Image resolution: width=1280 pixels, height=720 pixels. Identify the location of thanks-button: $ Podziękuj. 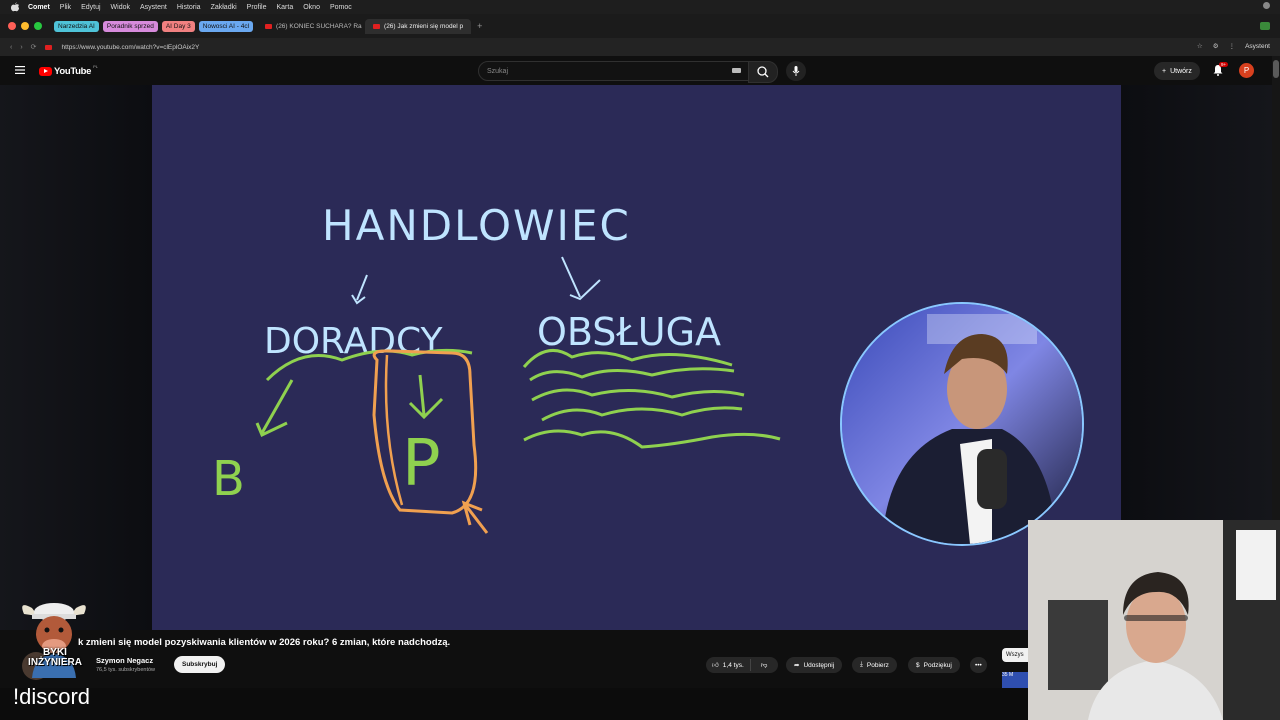
(934, 665).